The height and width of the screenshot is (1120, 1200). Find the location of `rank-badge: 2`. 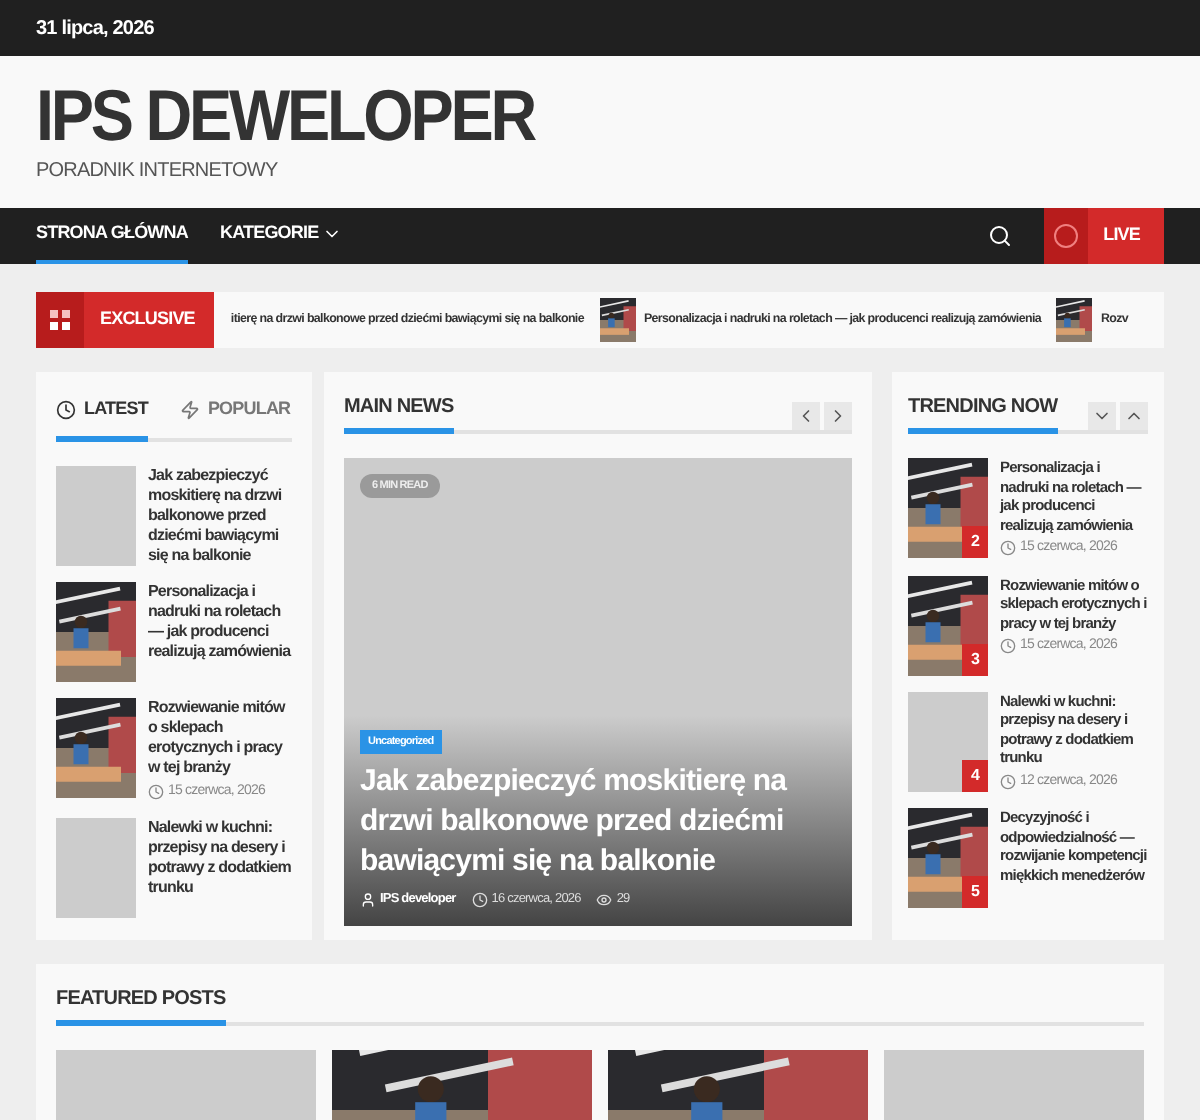

rank-badge: 2 is located at coordinates (975, 542).